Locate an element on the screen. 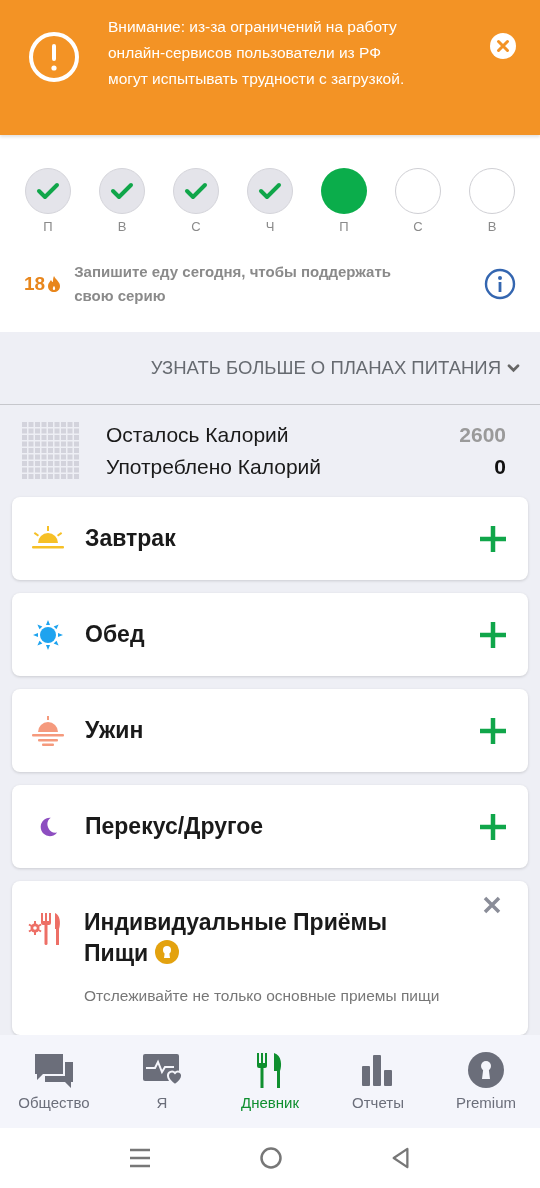  meal-name: Ужин is located at coordinates (114, 730).